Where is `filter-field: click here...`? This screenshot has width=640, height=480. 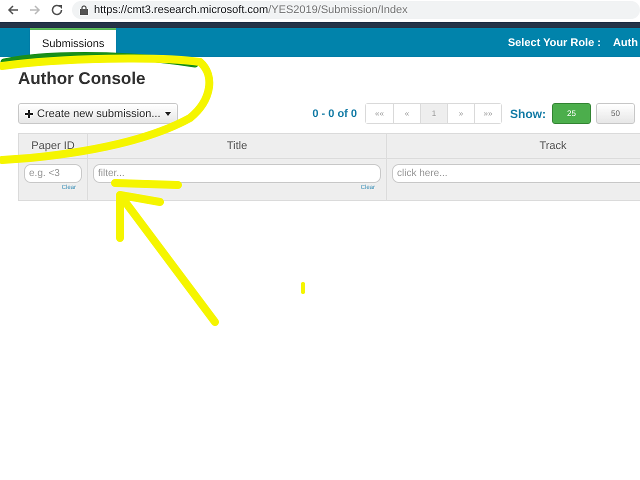
filter-field: click here... is located at coordinates (516, 173).